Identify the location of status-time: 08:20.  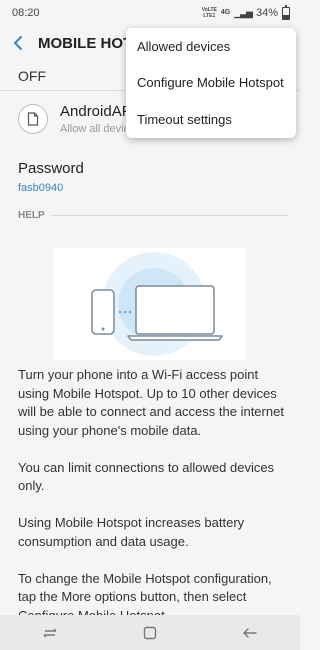
(26, 13).